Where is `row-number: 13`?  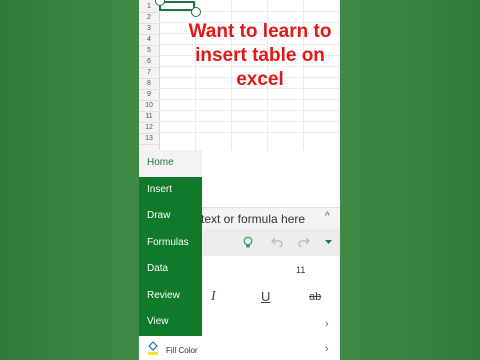 row-number: 13 is located at coordinates (149, 139).